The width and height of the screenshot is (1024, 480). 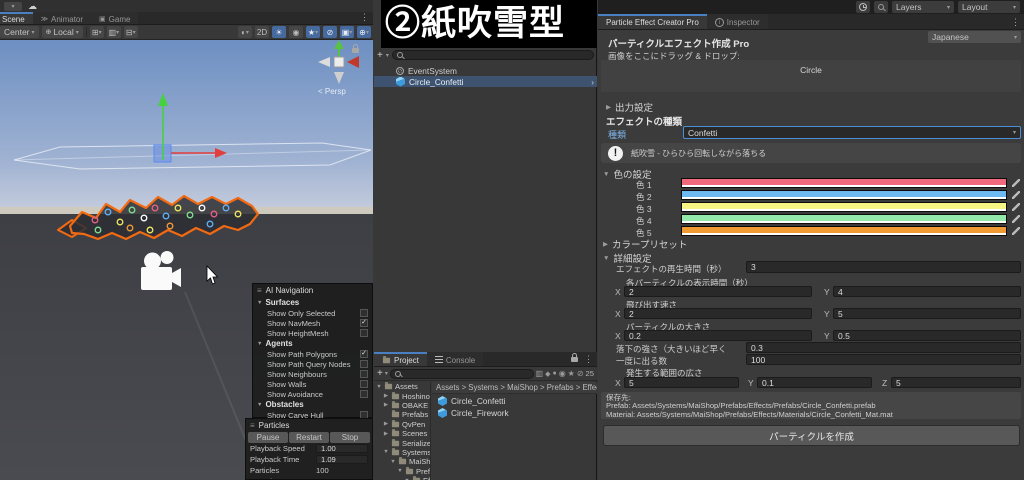 What do you see at coordinates (113, 32) in the screenshot?
I see `snap-settings-icon: ▥ ▾` at bounding box center [113, 32].